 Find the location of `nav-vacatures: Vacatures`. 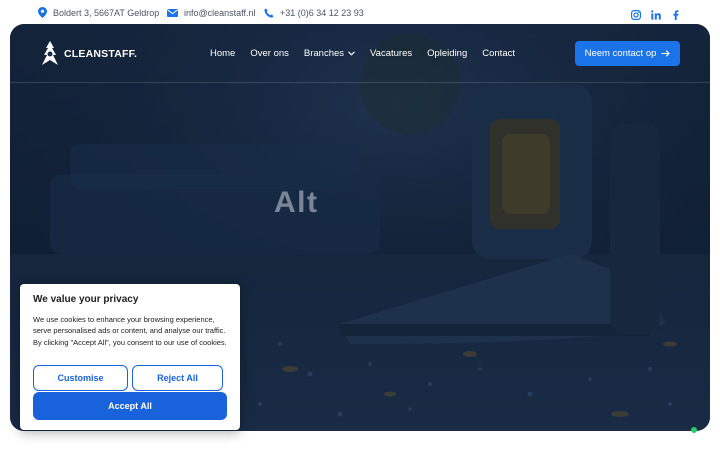

nav-vacatures: Vacatures is located at coordinates (391, 53).